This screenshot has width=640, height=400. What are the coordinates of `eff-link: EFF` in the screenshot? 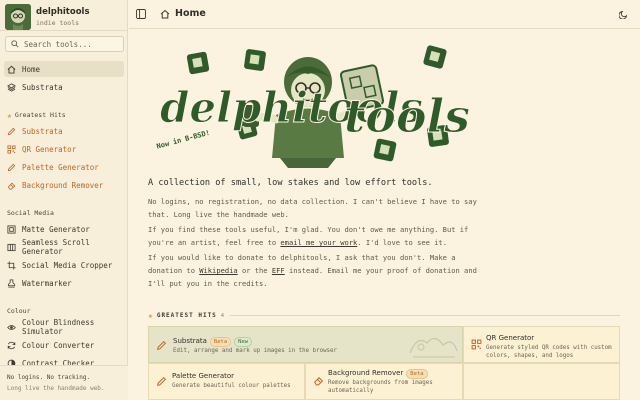 It's located at (278, 270).